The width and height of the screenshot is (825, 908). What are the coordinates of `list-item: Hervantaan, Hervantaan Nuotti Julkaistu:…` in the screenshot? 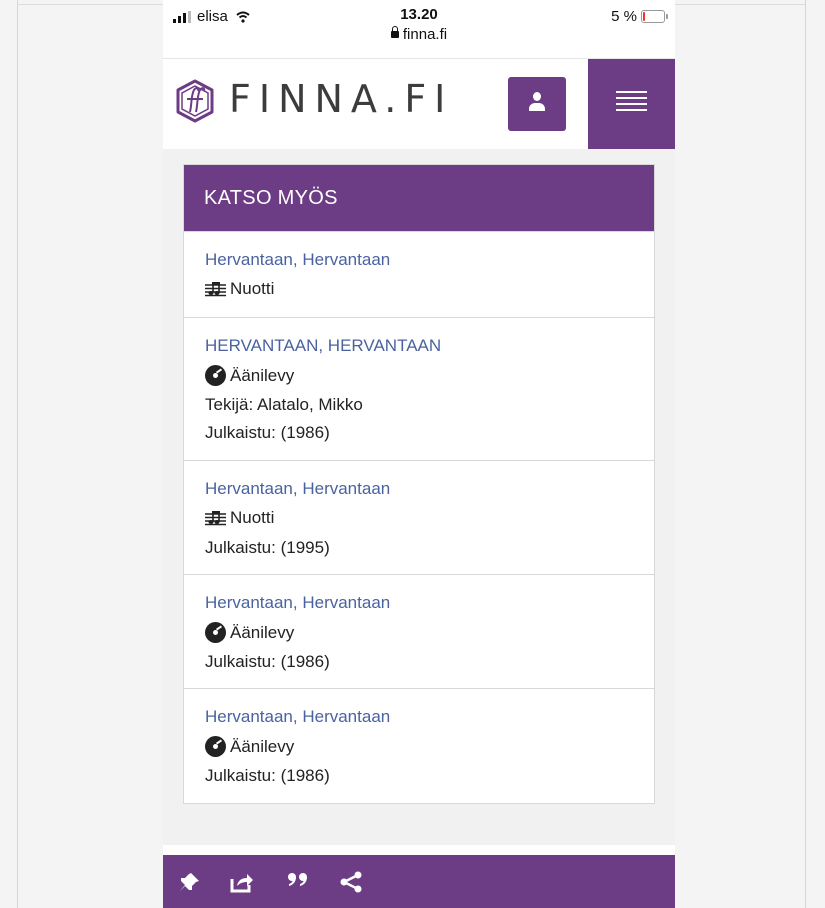 It's located at (419, 517).